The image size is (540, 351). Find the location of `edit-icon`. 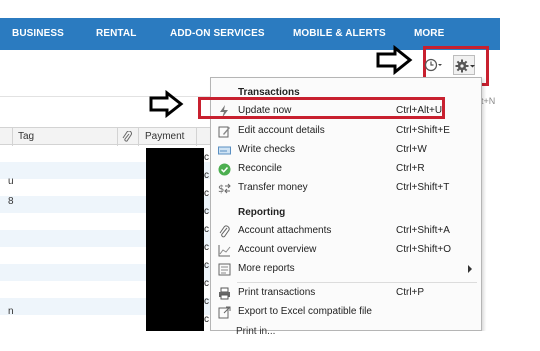

edit-icon is located at coordinates (224, 132).